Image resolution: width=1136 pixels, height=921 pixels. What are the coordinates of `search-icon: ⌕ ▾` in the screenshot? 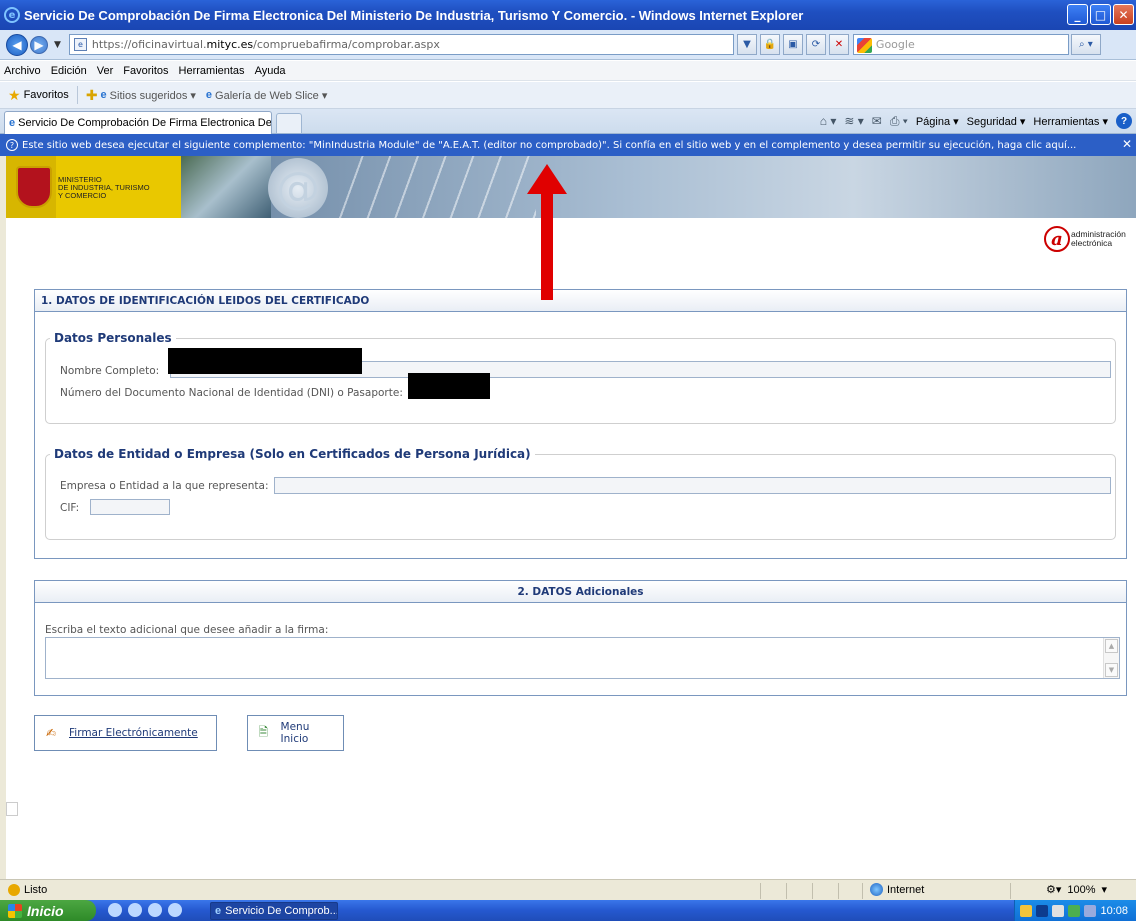 It's located at (1085, 44).